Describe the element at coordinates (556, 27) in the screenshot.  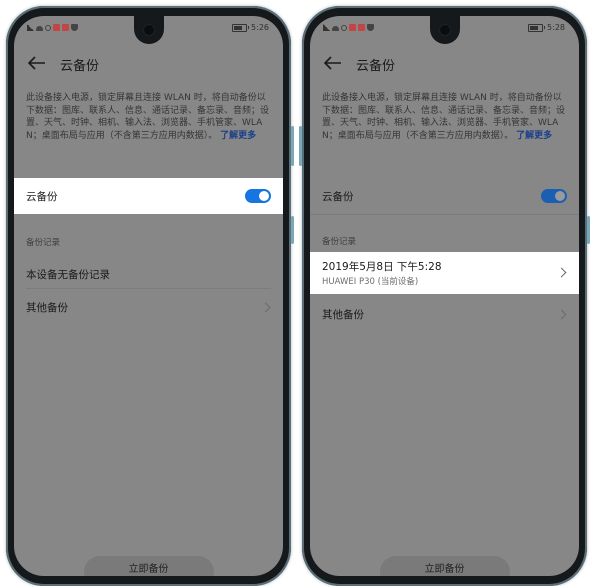
I see `clock: 5:28` at that location.